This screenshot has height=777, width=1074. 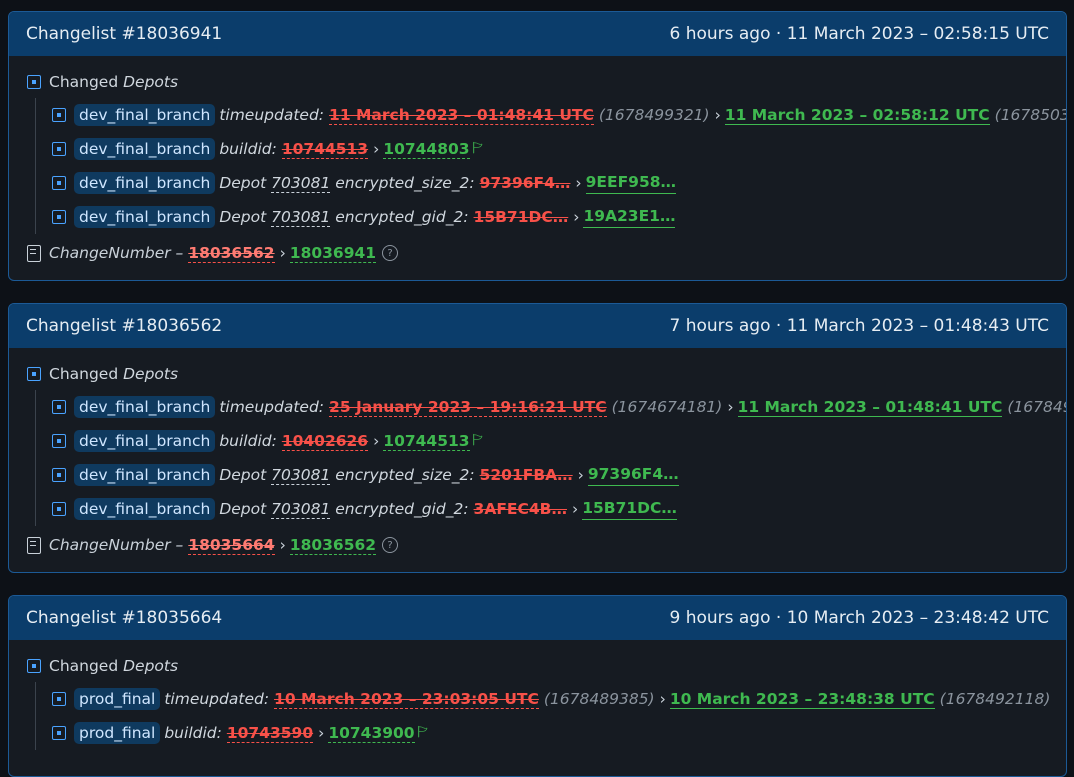 I want to click on old-value: 11 March 2023 – 01:48:41 UTC, so click(x=461, y=115).